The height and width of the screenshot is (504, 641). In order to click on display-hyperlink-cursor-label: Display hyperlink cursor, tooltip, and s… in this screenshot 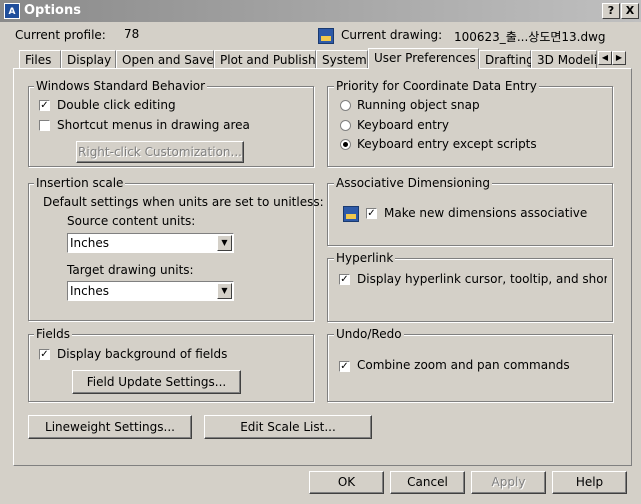, I will do `click(482, 279)`.